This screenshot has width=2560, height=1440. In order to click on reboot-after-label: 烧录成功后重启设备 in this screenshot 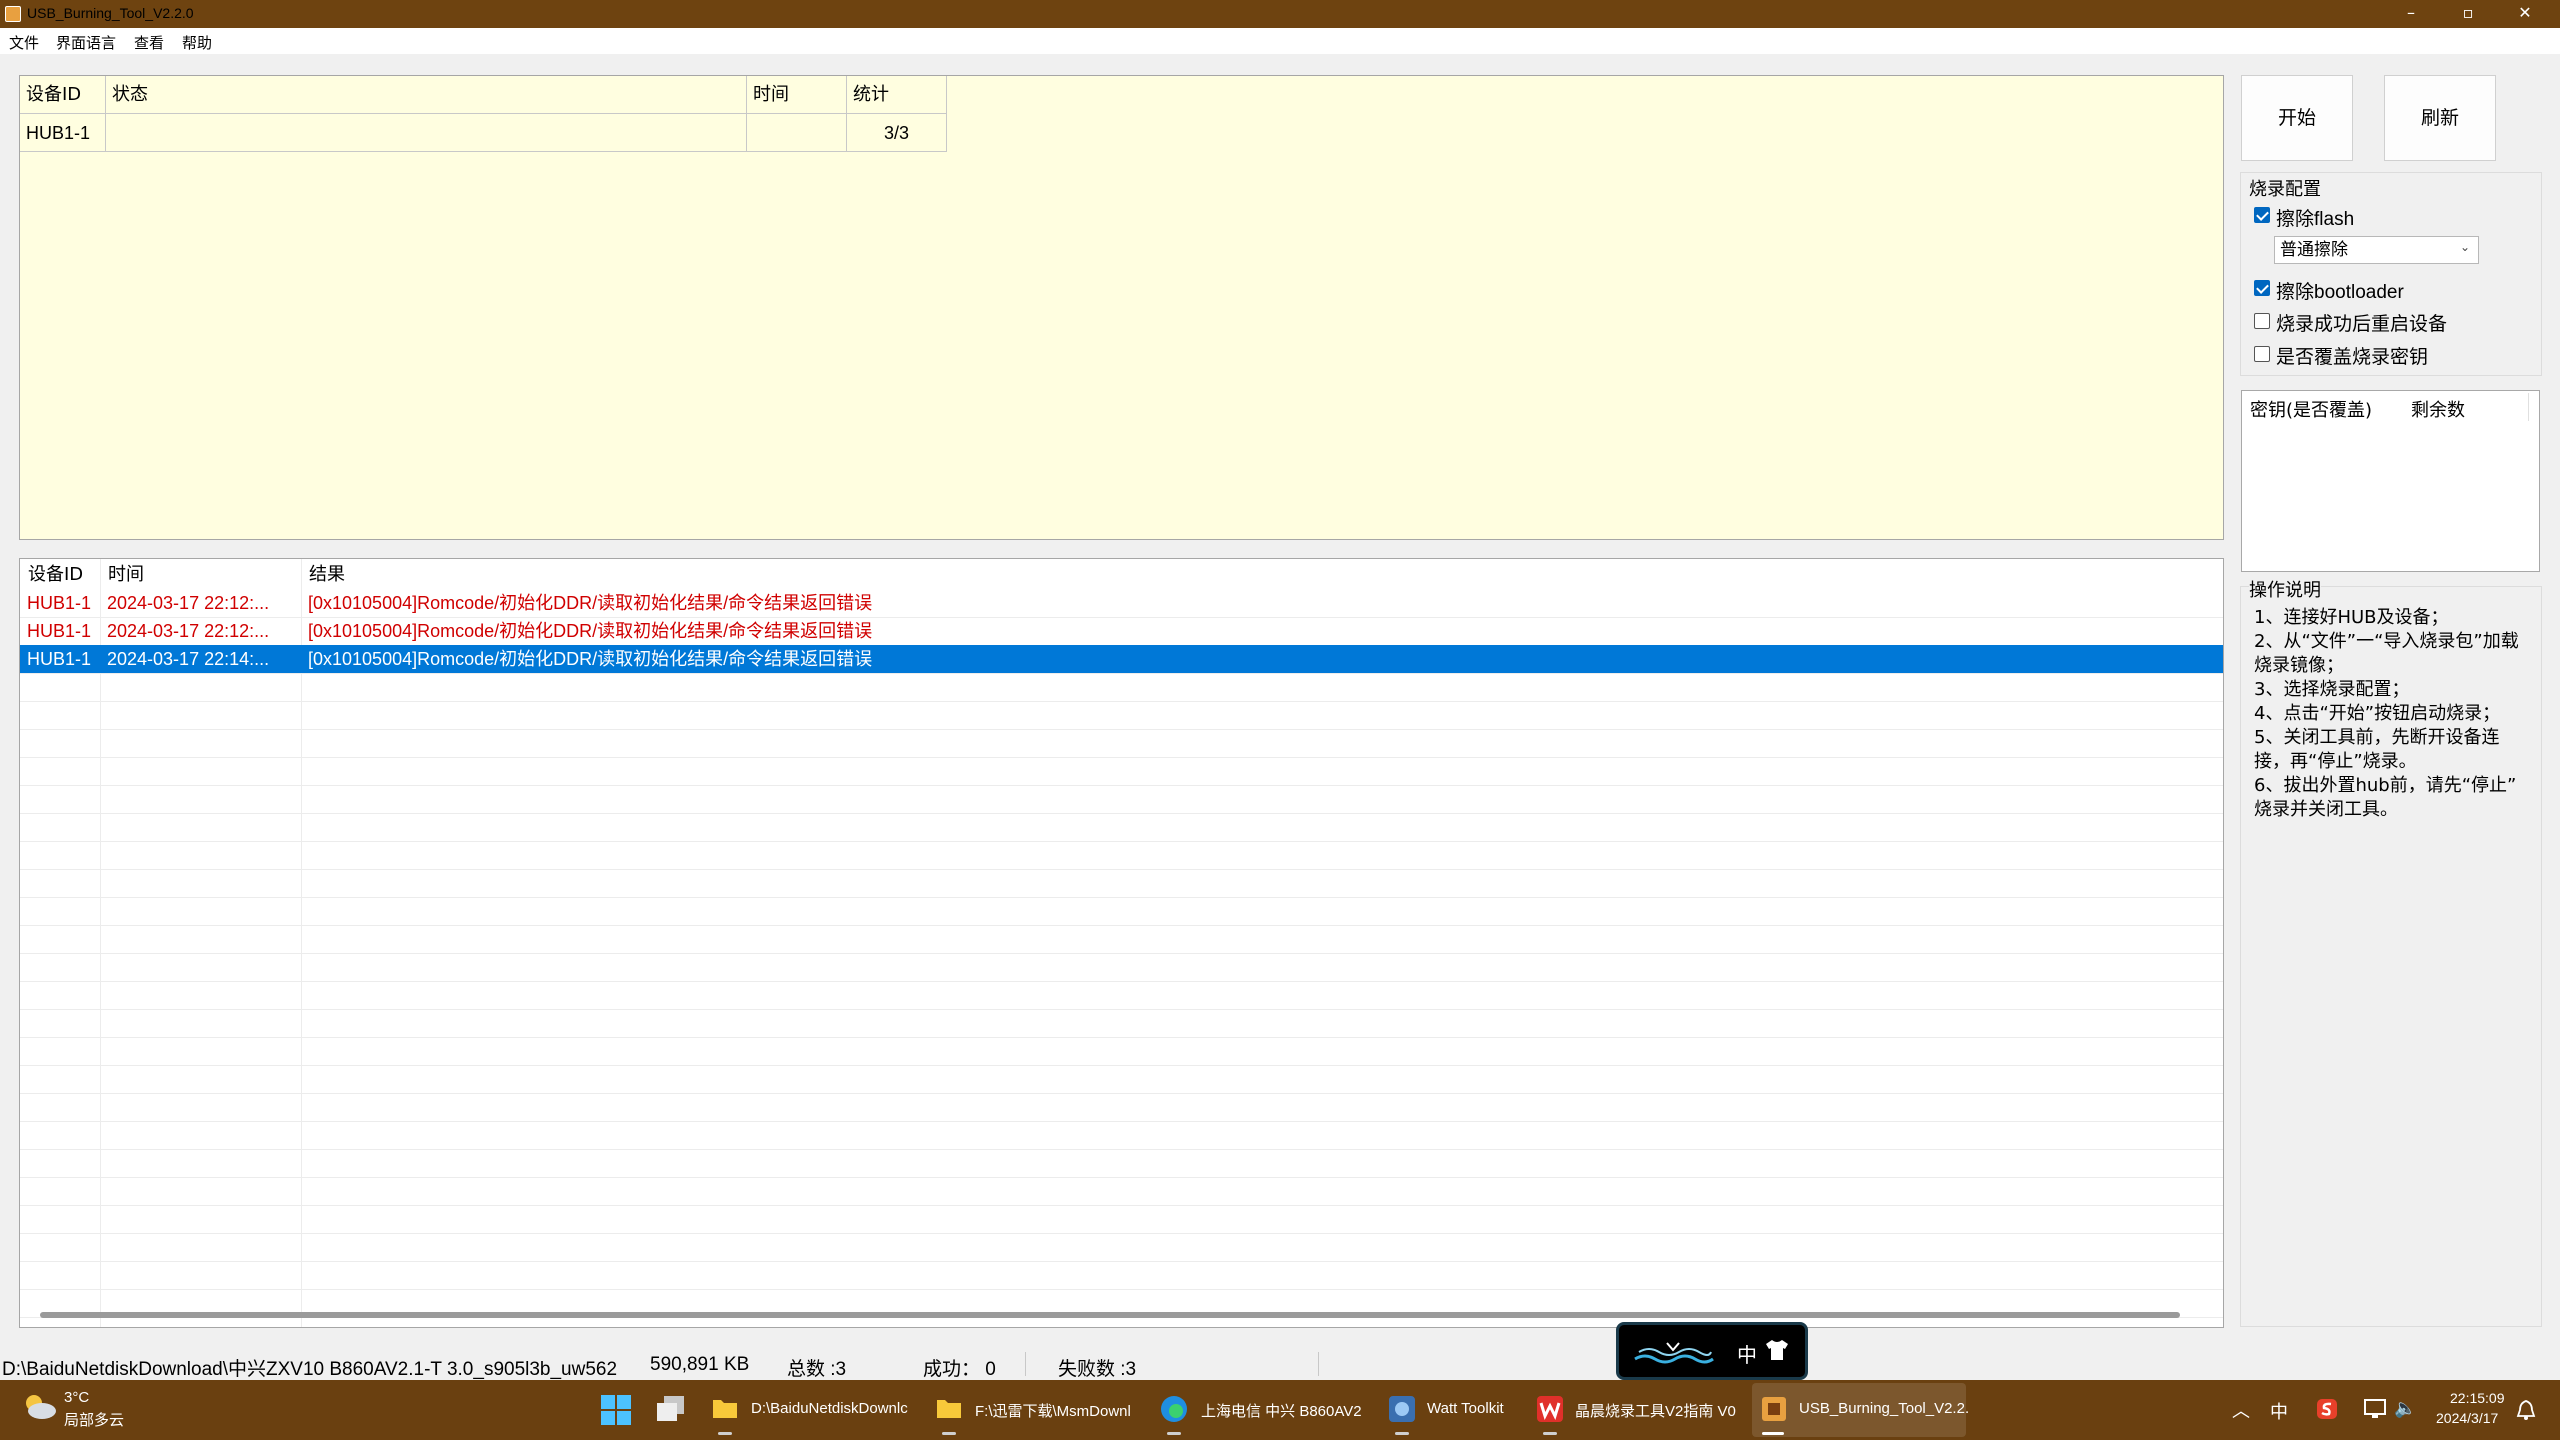, I will do `click(2361, 322)`.